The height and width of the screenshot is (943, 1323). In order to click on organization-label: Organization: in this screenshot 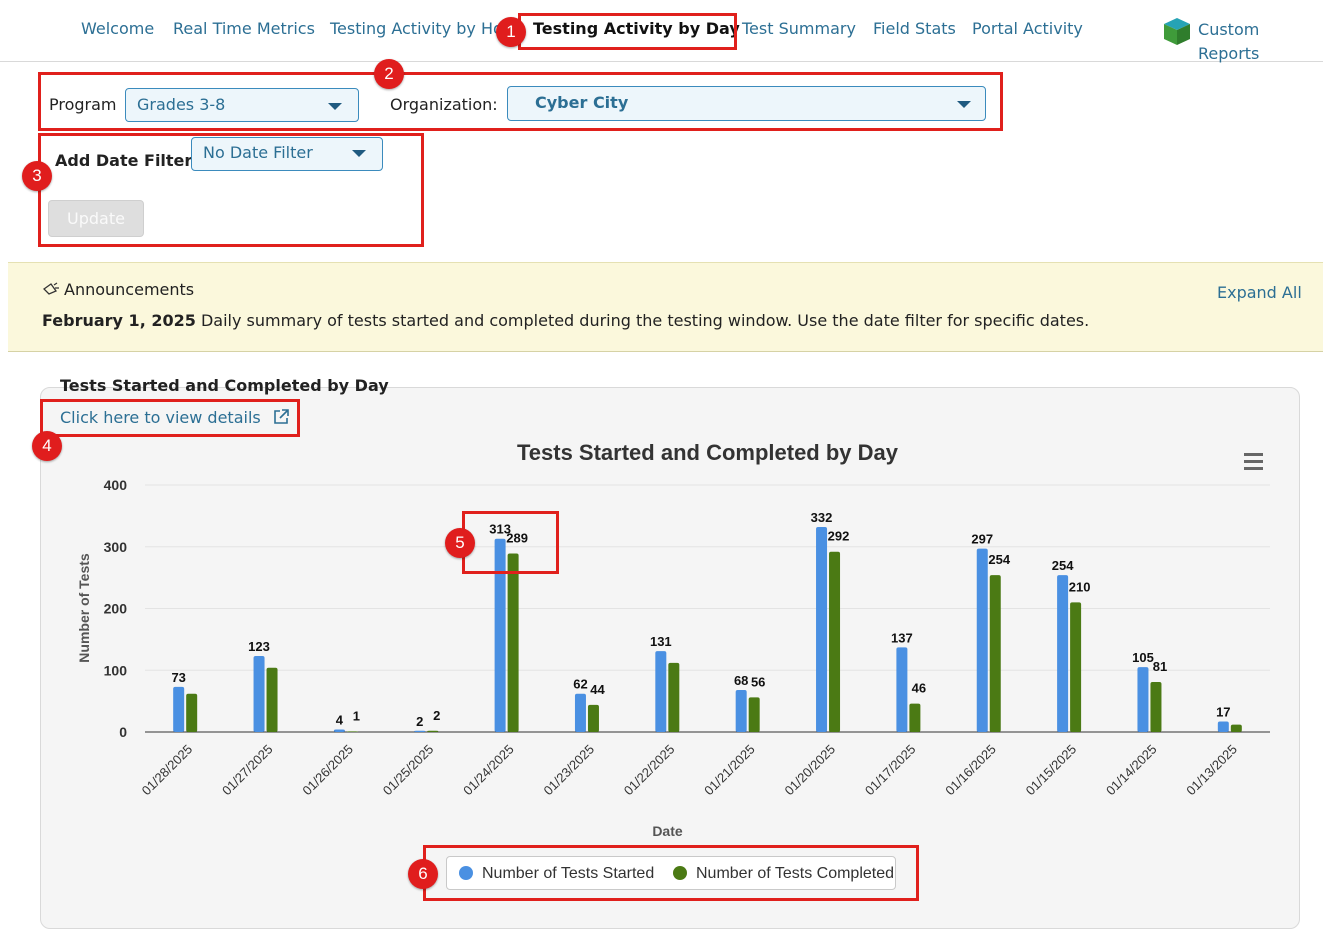, I will do `click(444, 104)`.